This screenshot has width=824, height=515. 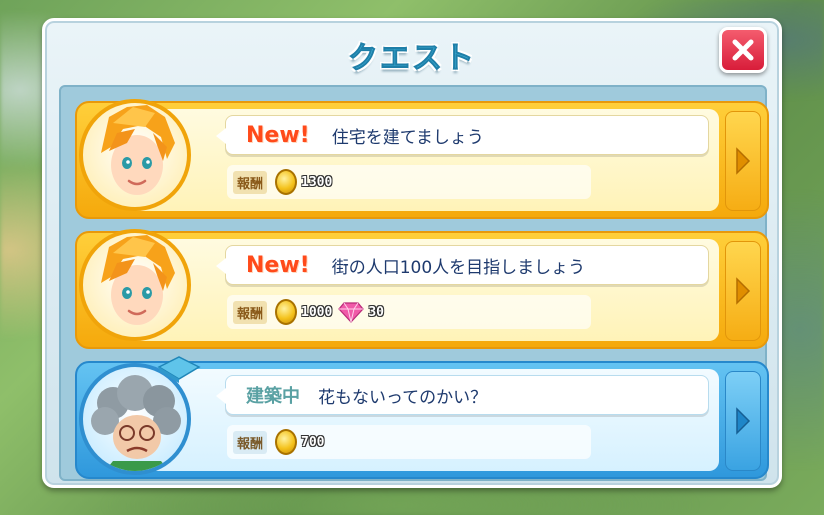 I want to click on quest-description: 花もないってのかい？, so click(x=403, y=397).